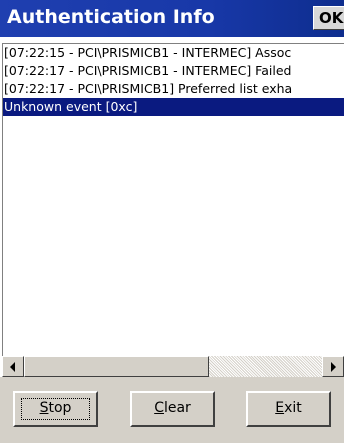 This screenshot has height=443, width=344. Describe the element at coordinates (293, 408) in the screenshot. I see `exit-label: xit` at that location.